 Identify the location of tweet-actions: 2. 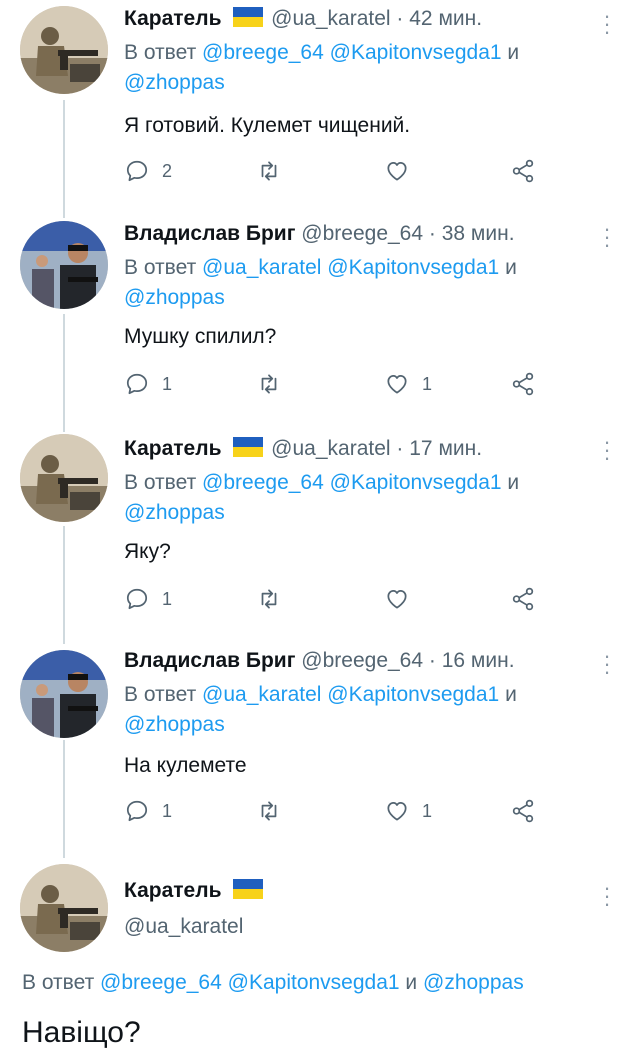
(344, 171).